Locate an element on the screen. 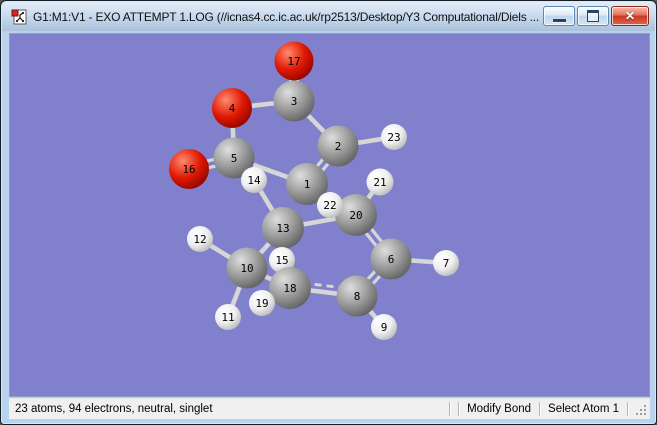  atom-label-4: 4 is located at coordinates (232, 108).